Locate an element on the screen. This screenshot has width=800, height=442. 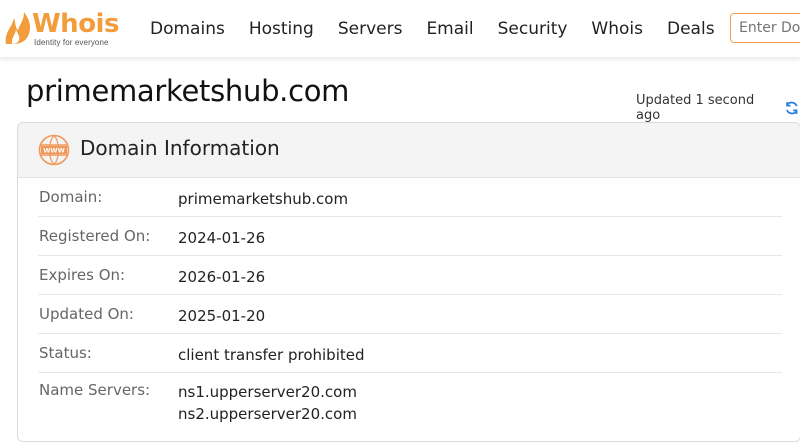
nav-servers: Servers is located at coordinates (370, 29).